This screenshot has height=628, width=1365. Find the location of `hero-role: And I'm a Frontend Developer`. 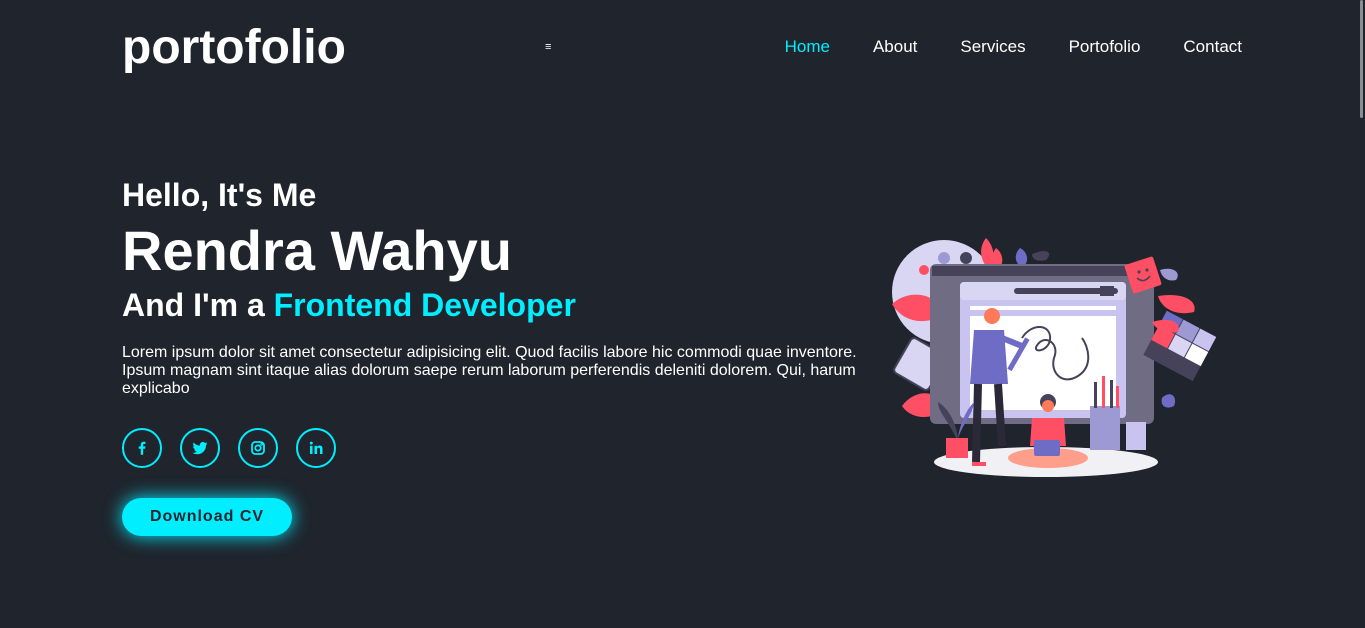

hero-role: And I'm a Frontend Developer is located at coordinates (349, 305).